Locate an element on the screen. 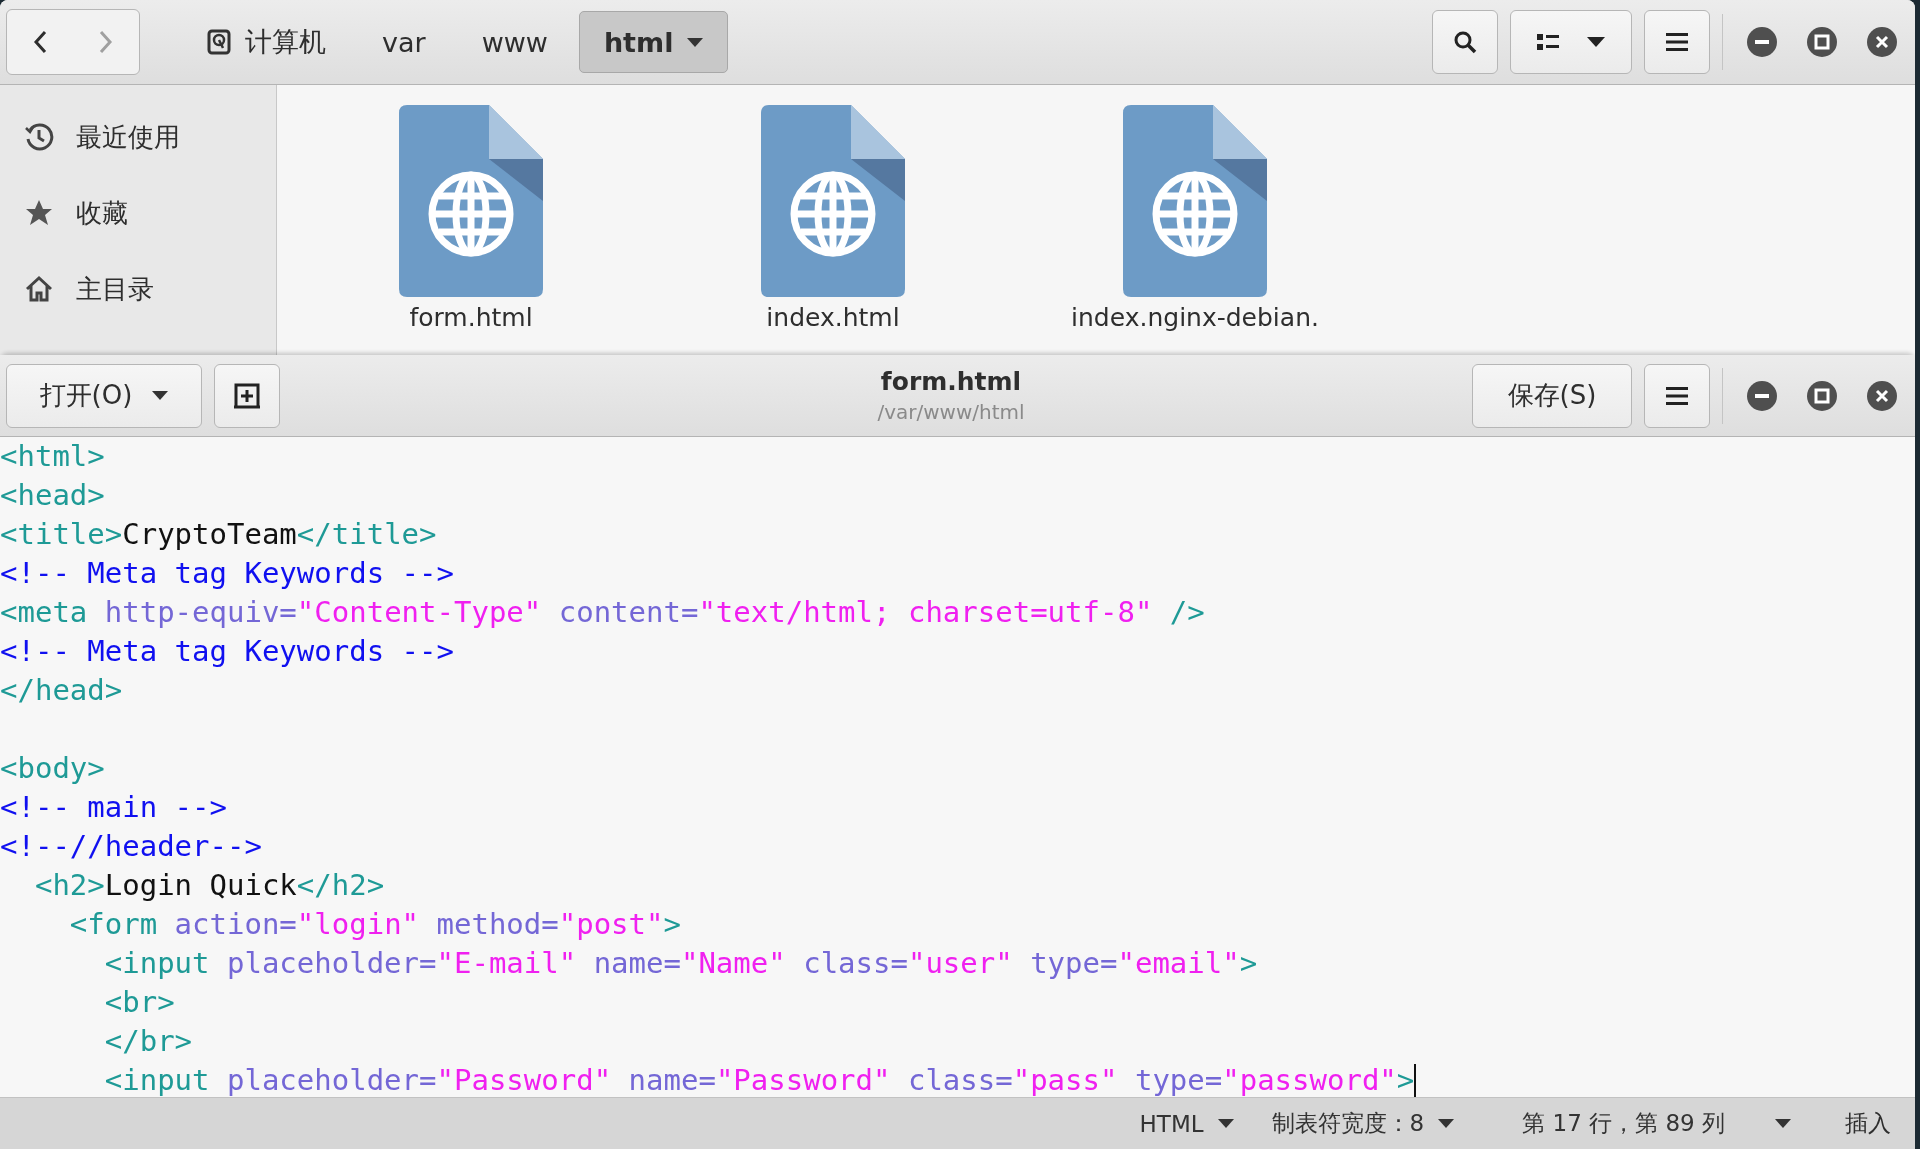  document-title: form.html is located at coordinates (951, 381).